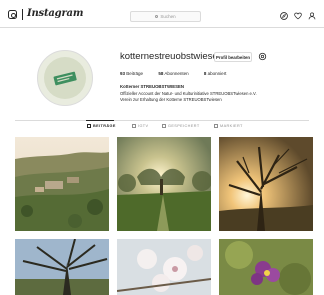 This screenshot has width=324, height=295. I want to click on igtv-icon, so click(134, 126).